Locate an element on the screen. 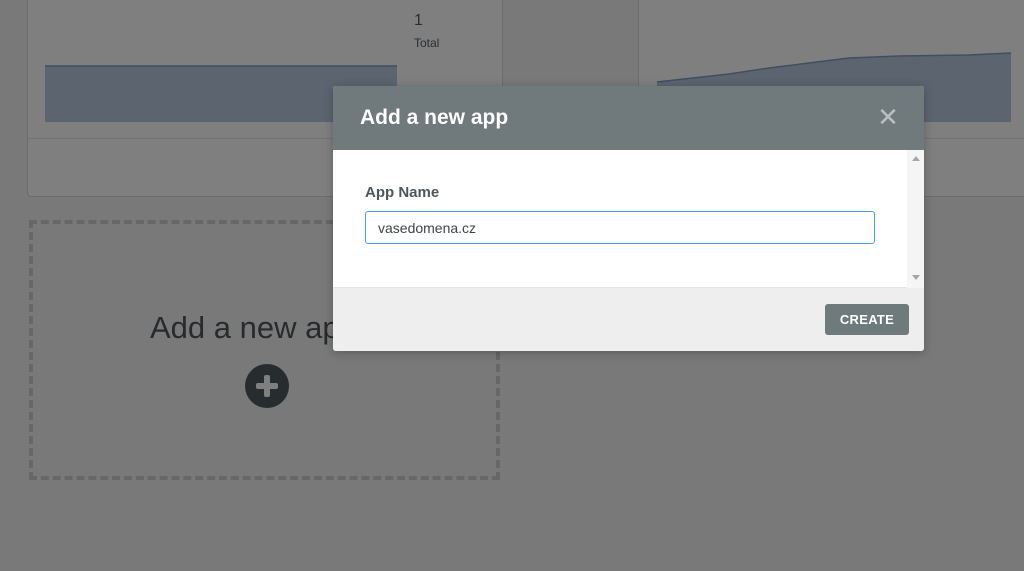 The image size is (1024, 571). close-icon: ✕ is located at coordinates (888, 118).